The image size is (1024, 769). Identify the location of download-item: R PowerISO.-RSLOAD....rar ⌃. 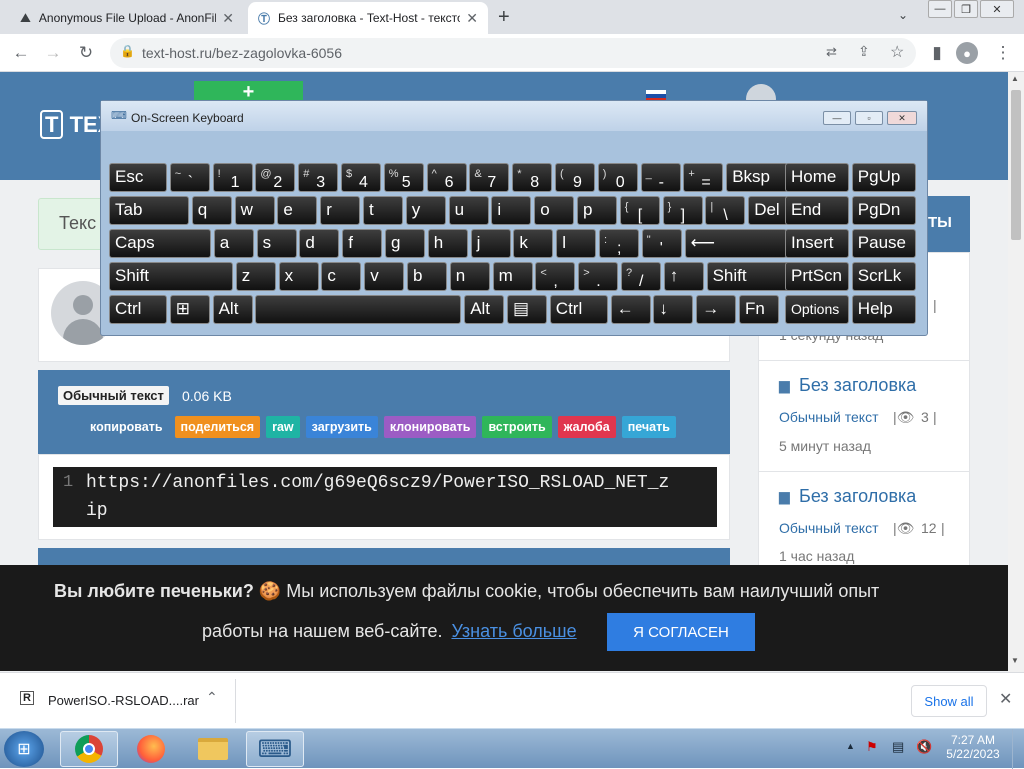
(124, 701).